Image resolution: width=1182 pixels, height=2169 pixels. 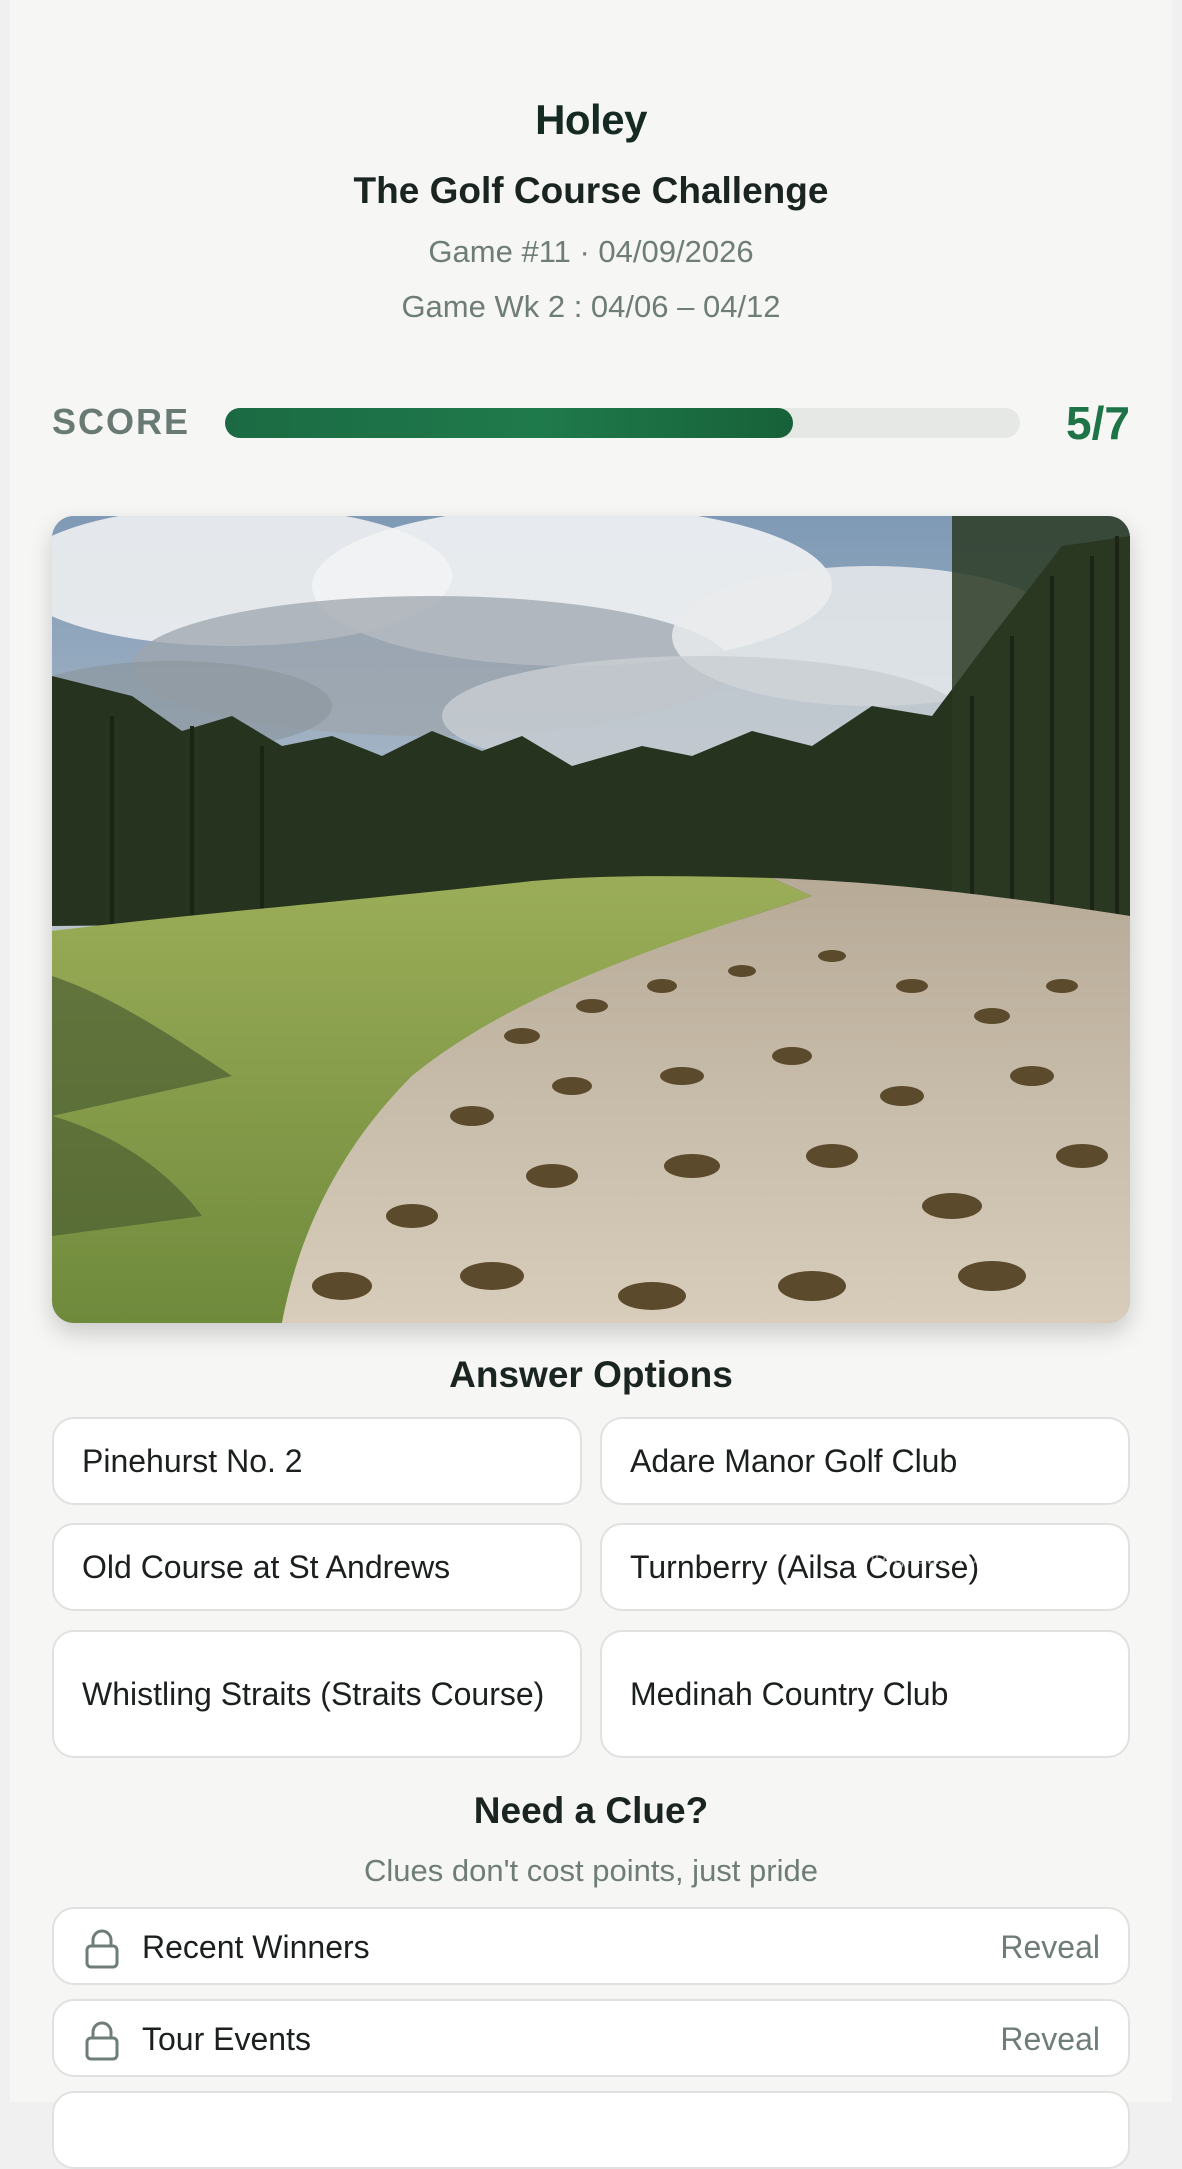 What do you see at coordinates (591, 1946) in the screenshot?
I see `clue-row-recent-winners: Recent Winners Reveal` at bounding box center [591, 1946].